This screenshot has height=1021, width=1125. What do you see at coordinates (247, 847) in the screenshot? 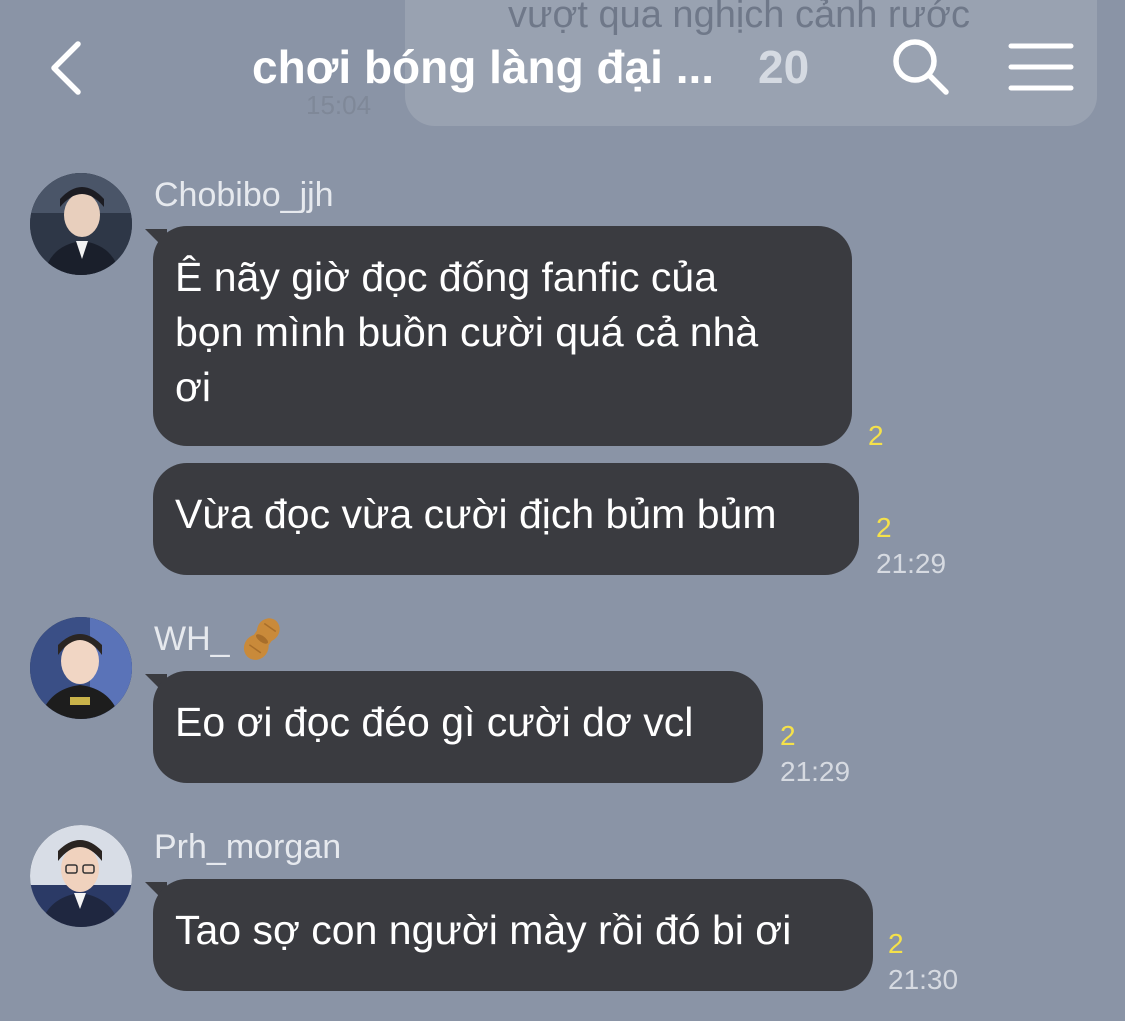
I see `sender-name: Prh_morgan` at bounding box center [247, 847].